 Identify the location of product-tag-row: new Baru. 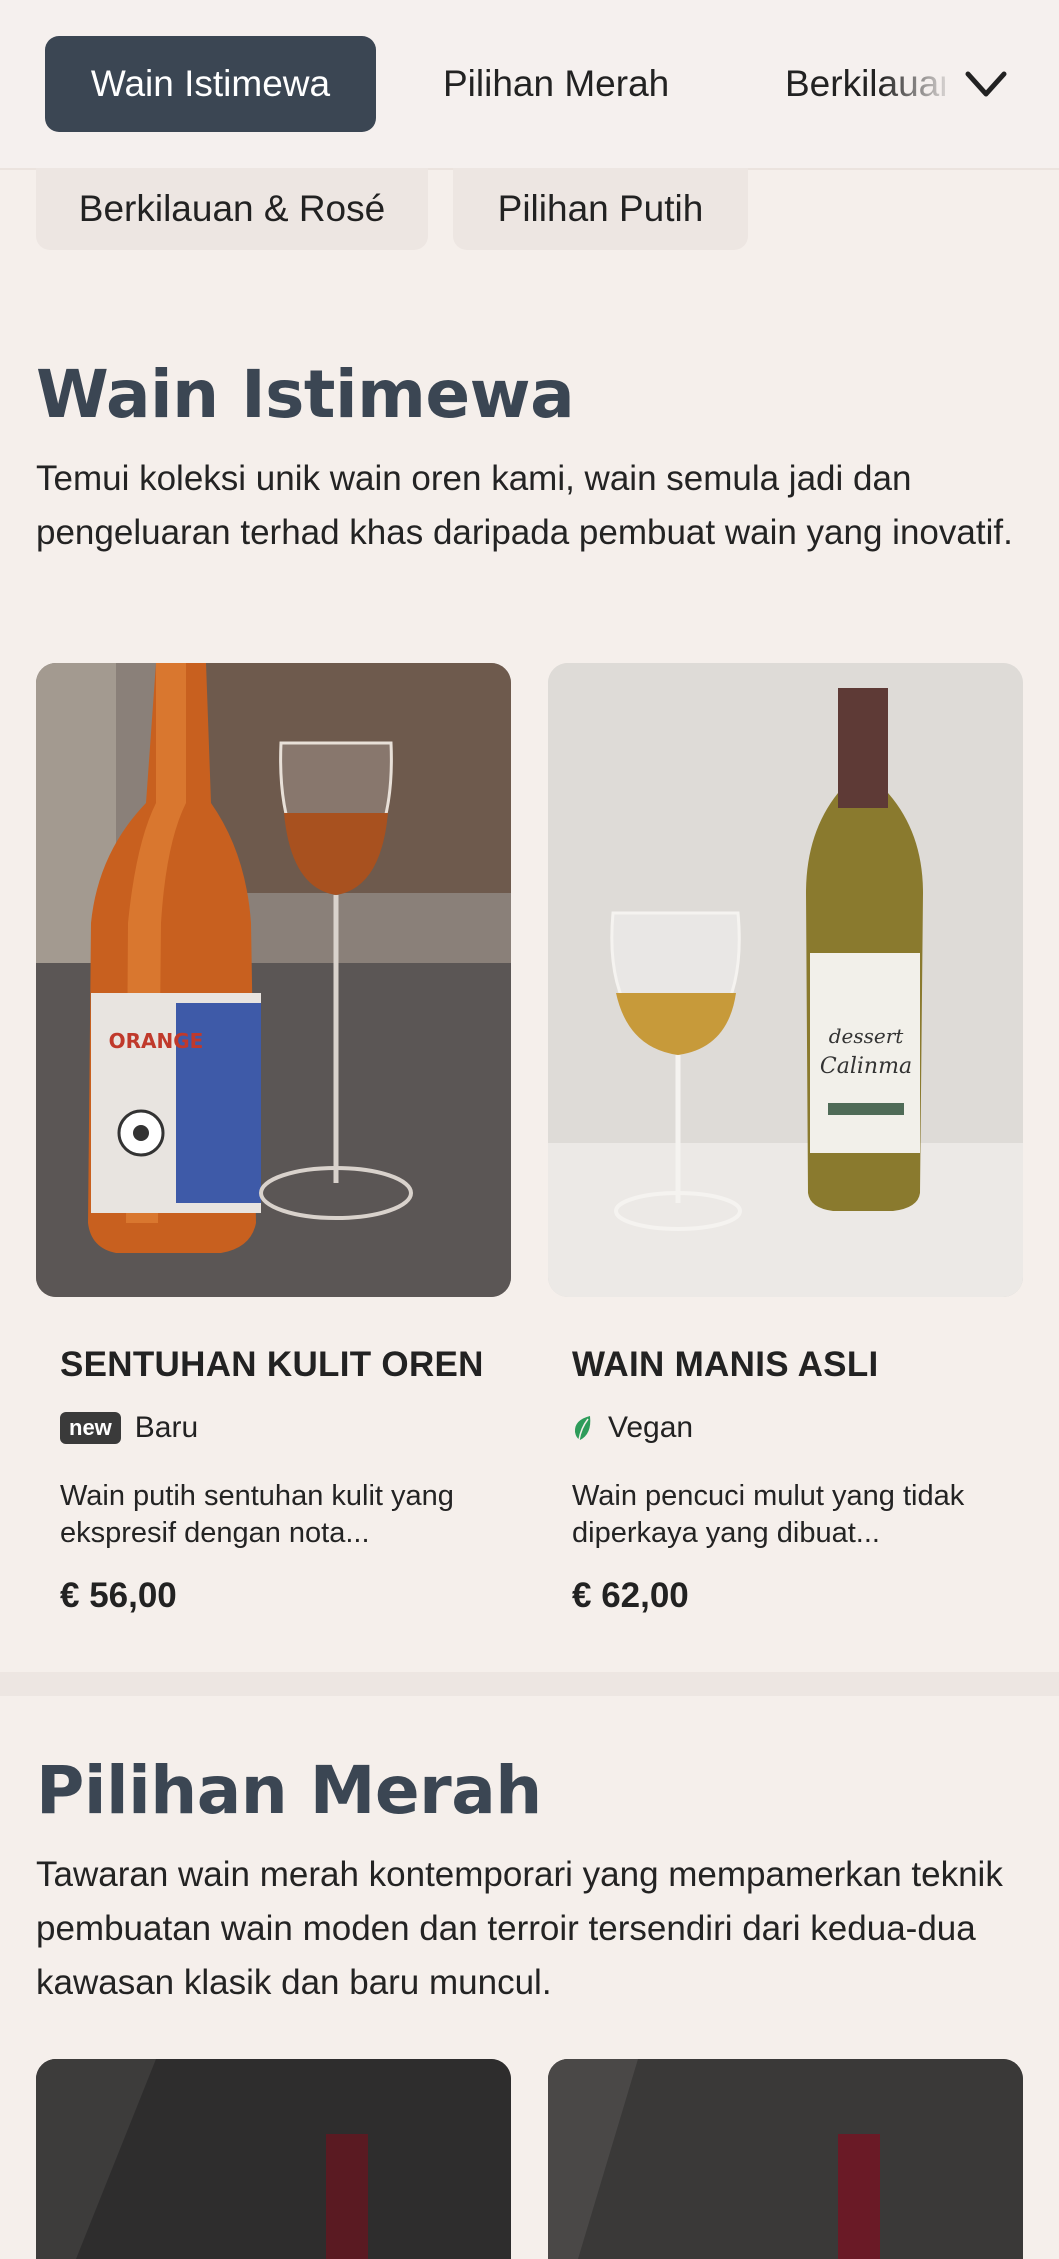
(129, 1428).